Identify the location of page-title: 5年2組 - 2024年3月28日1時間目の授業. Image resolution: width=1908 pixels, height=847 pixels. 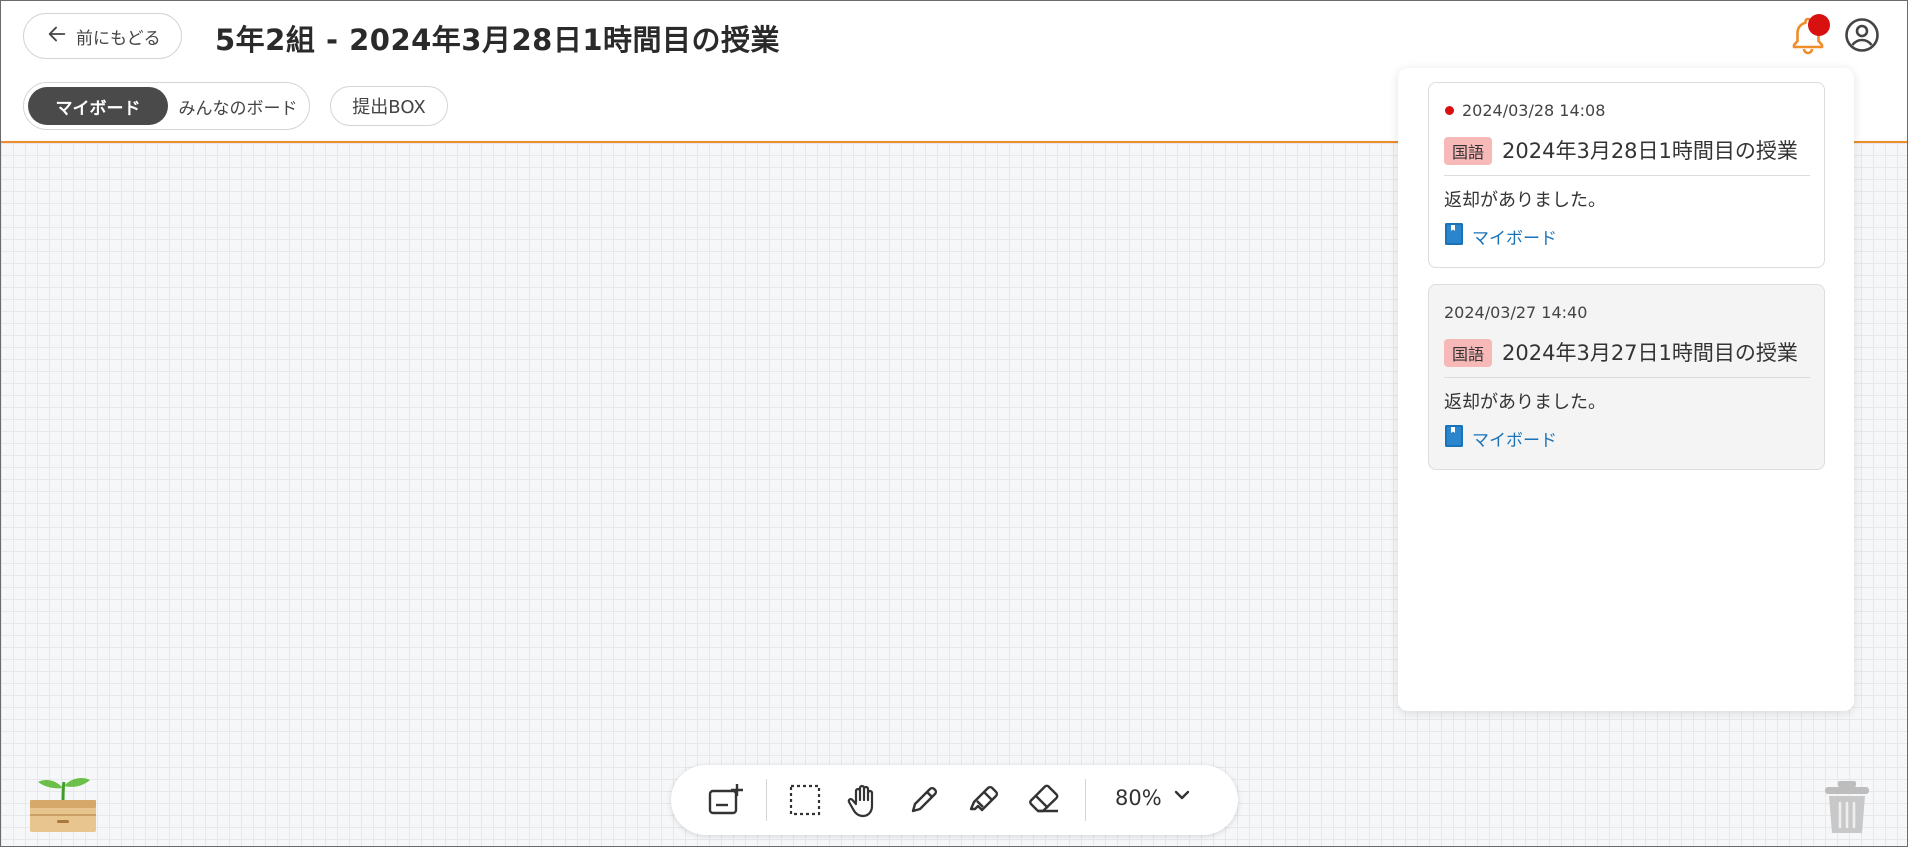
(498, 40).